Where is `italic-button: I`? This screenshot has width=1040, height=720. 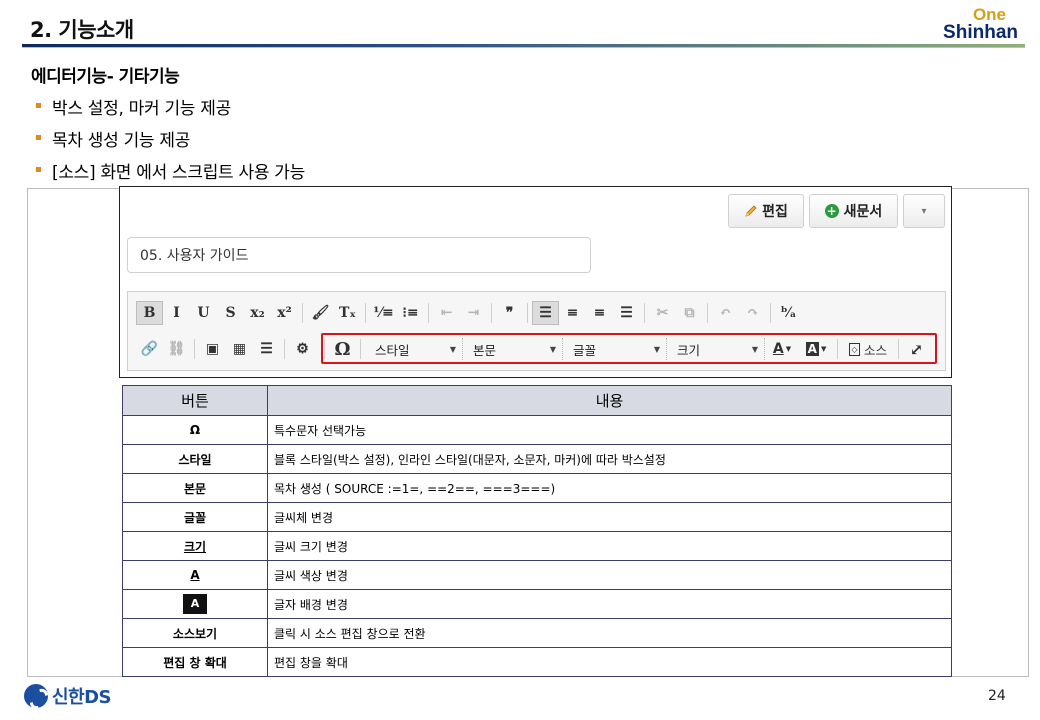
italic-button: I is located at coordinates (176, 313).